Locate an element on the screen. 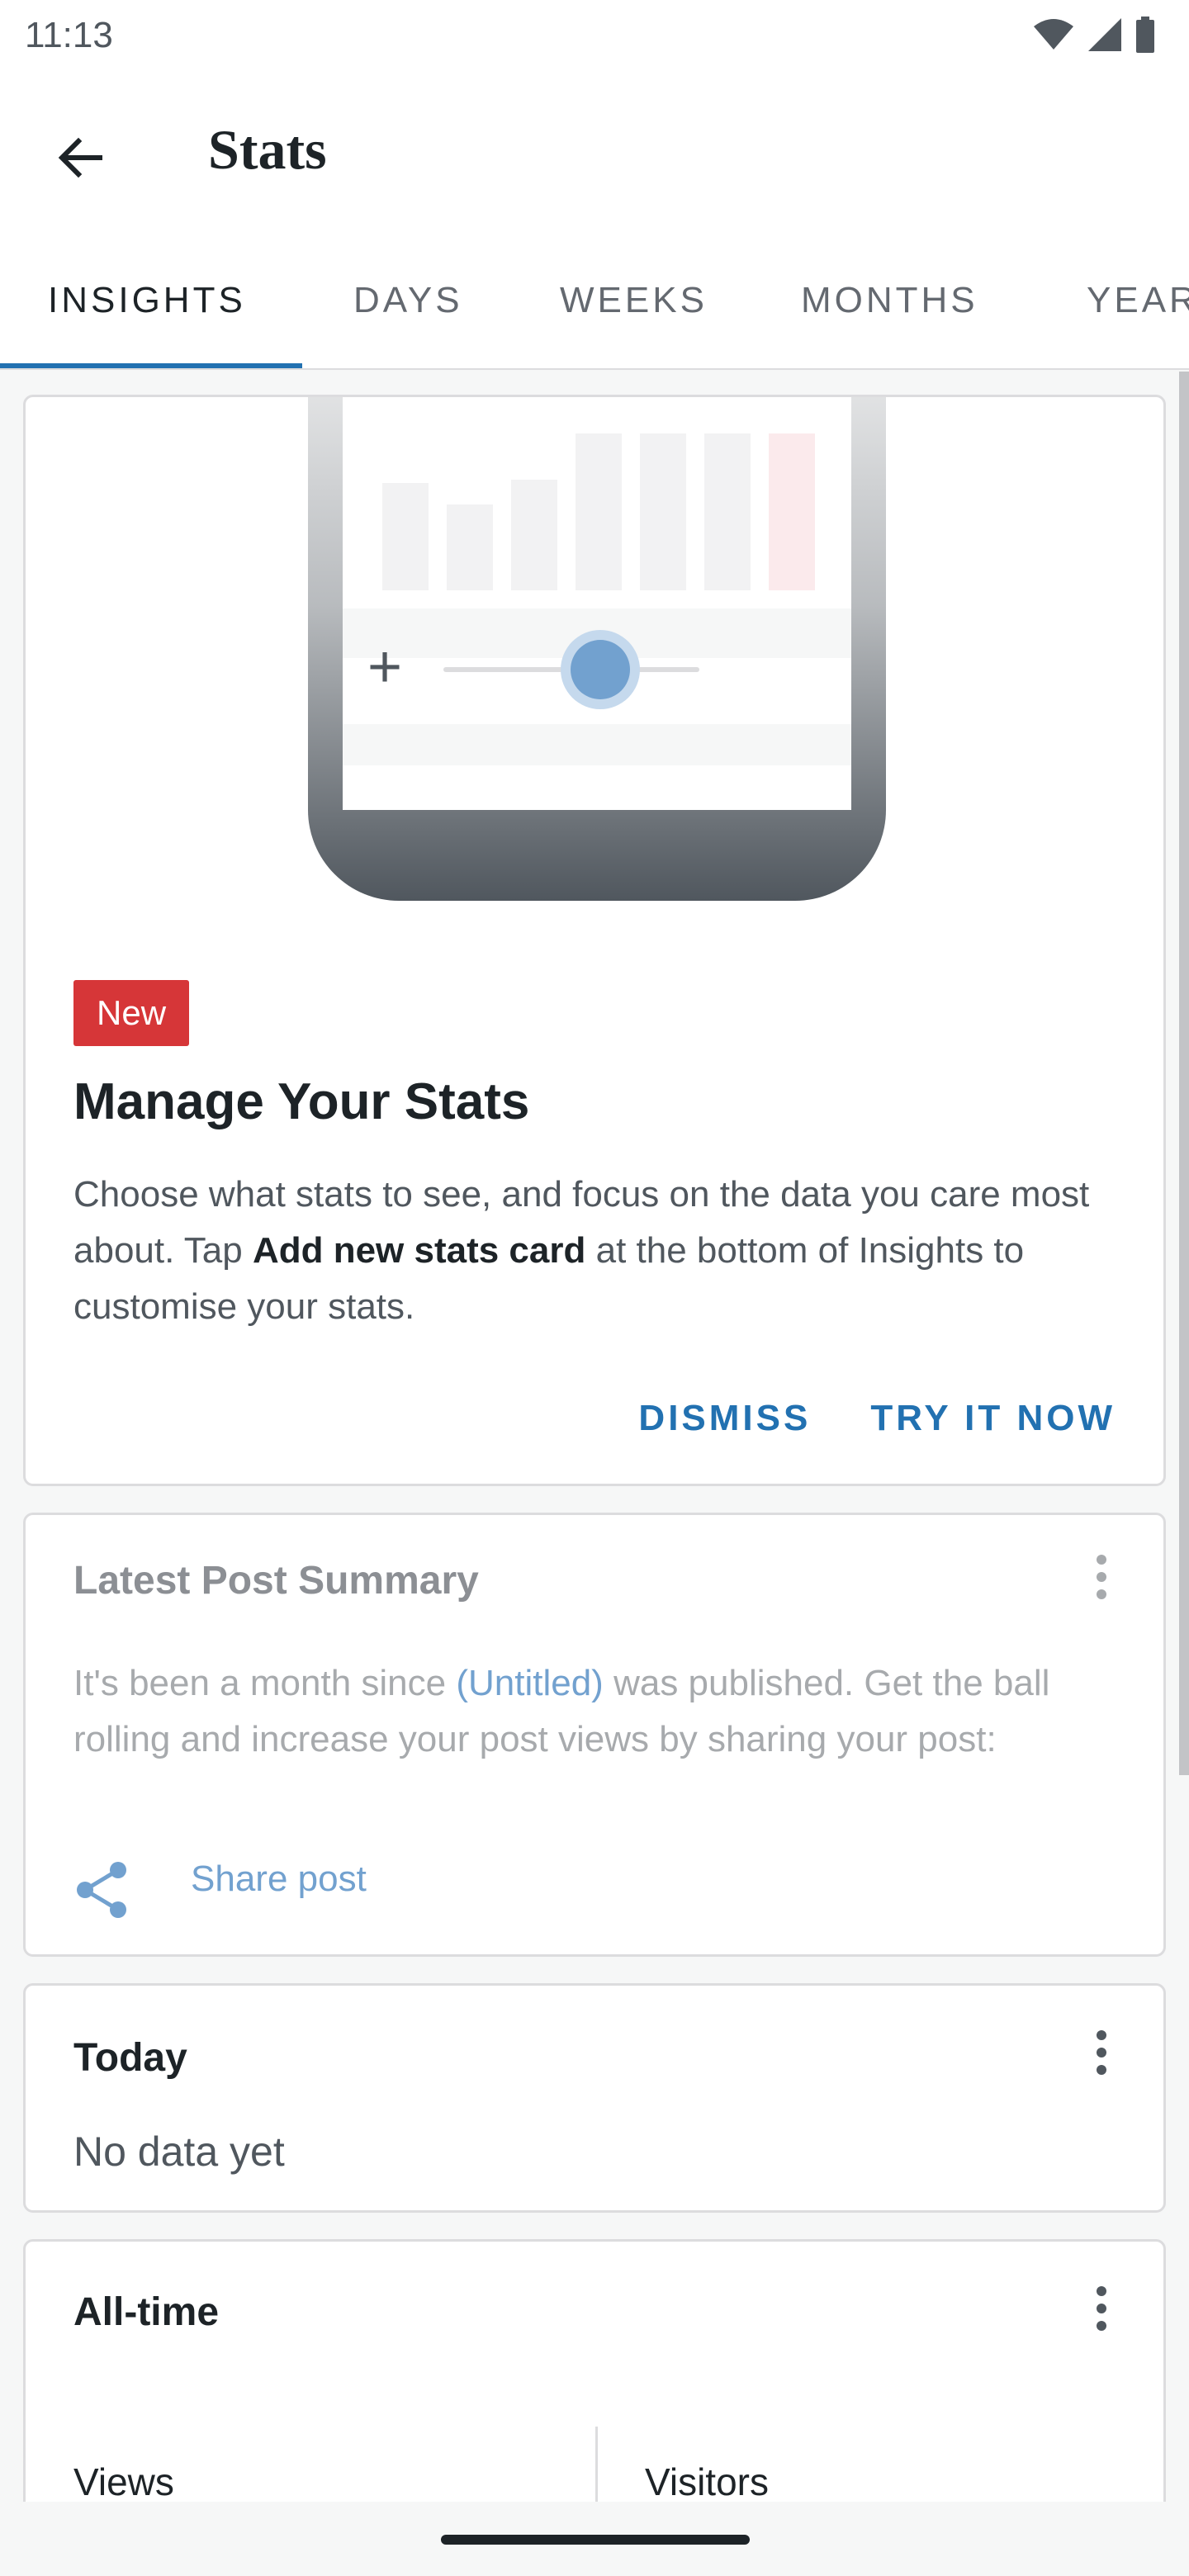  active-tab-indicator is located at coordinates (151, 365).